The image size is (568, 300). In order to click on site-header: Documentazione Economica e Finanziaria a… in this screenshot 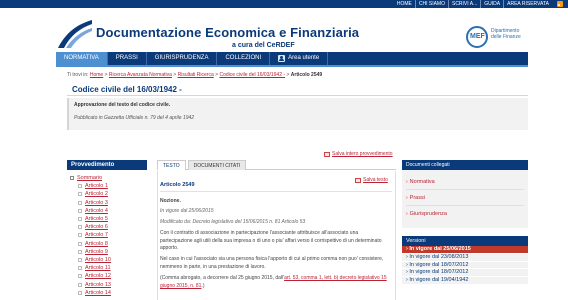, I will do `click(284, 30)`.